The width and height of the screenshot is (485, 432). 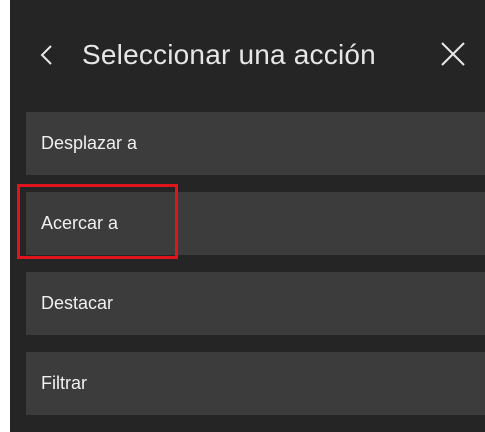 I want to click on back-button, so click(x=47, y=55).